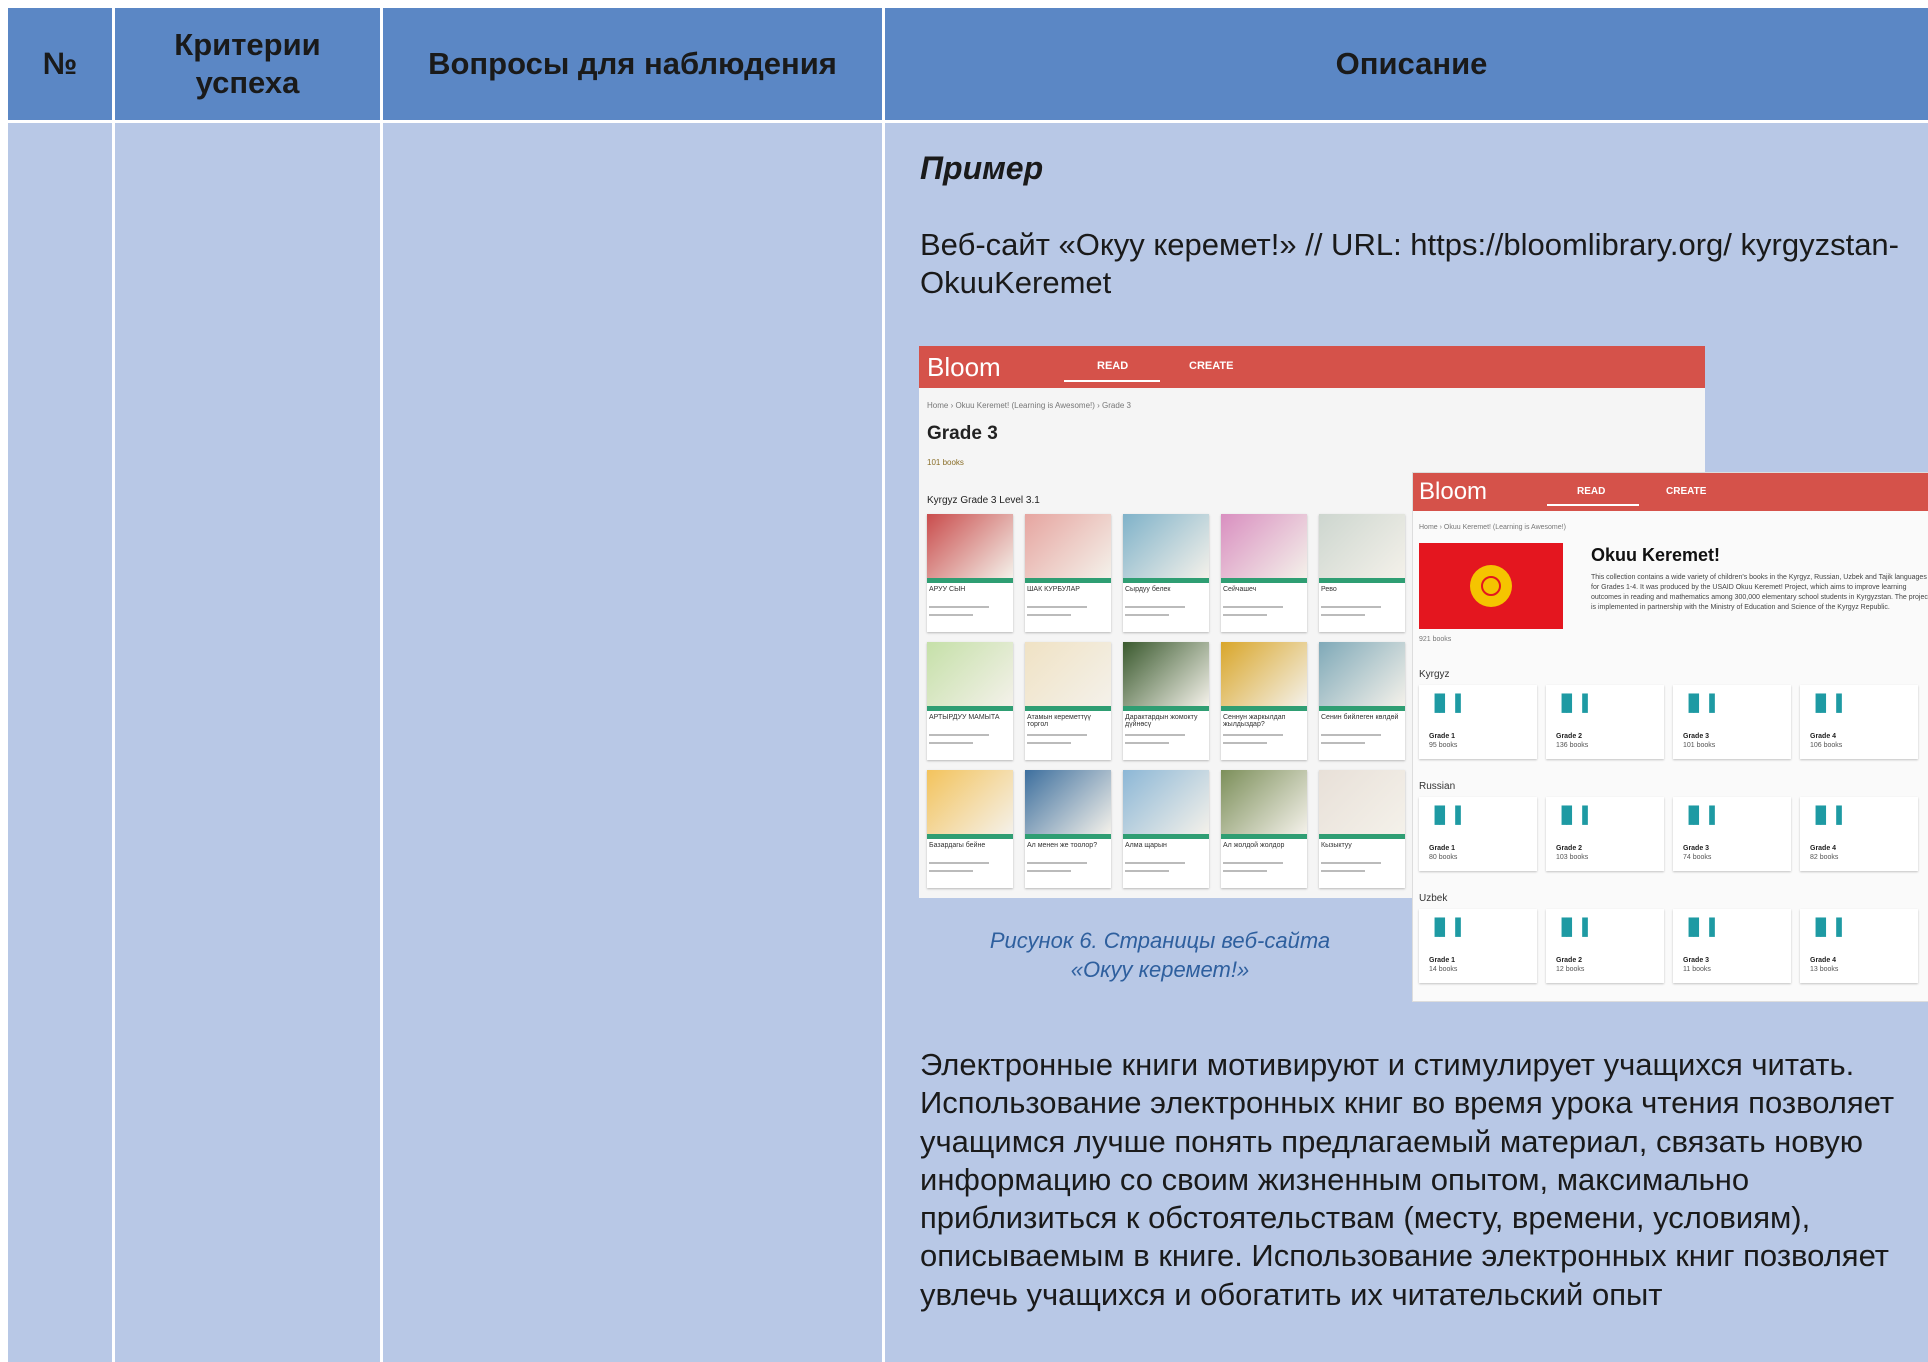 This screenshot has width=1928, height=1362. Describe the element at coordinates (1336, 845) in the screenshot. I see `book-title: Кызыктуу` at that location.